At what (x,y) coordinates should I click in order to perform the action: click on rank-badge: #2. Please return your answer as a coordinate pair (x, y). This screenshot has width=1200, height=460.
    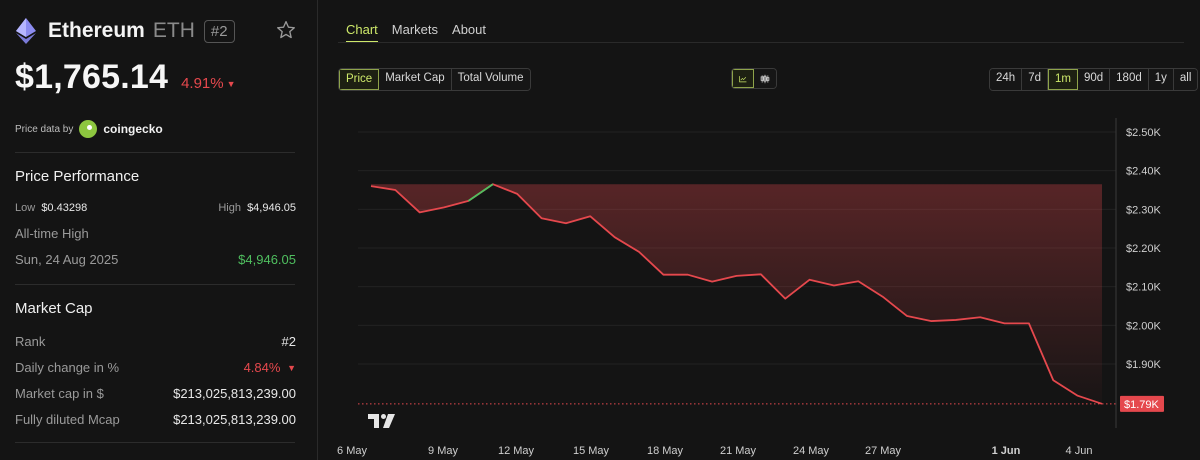
    Looking at the image, I should click on (219, 31).